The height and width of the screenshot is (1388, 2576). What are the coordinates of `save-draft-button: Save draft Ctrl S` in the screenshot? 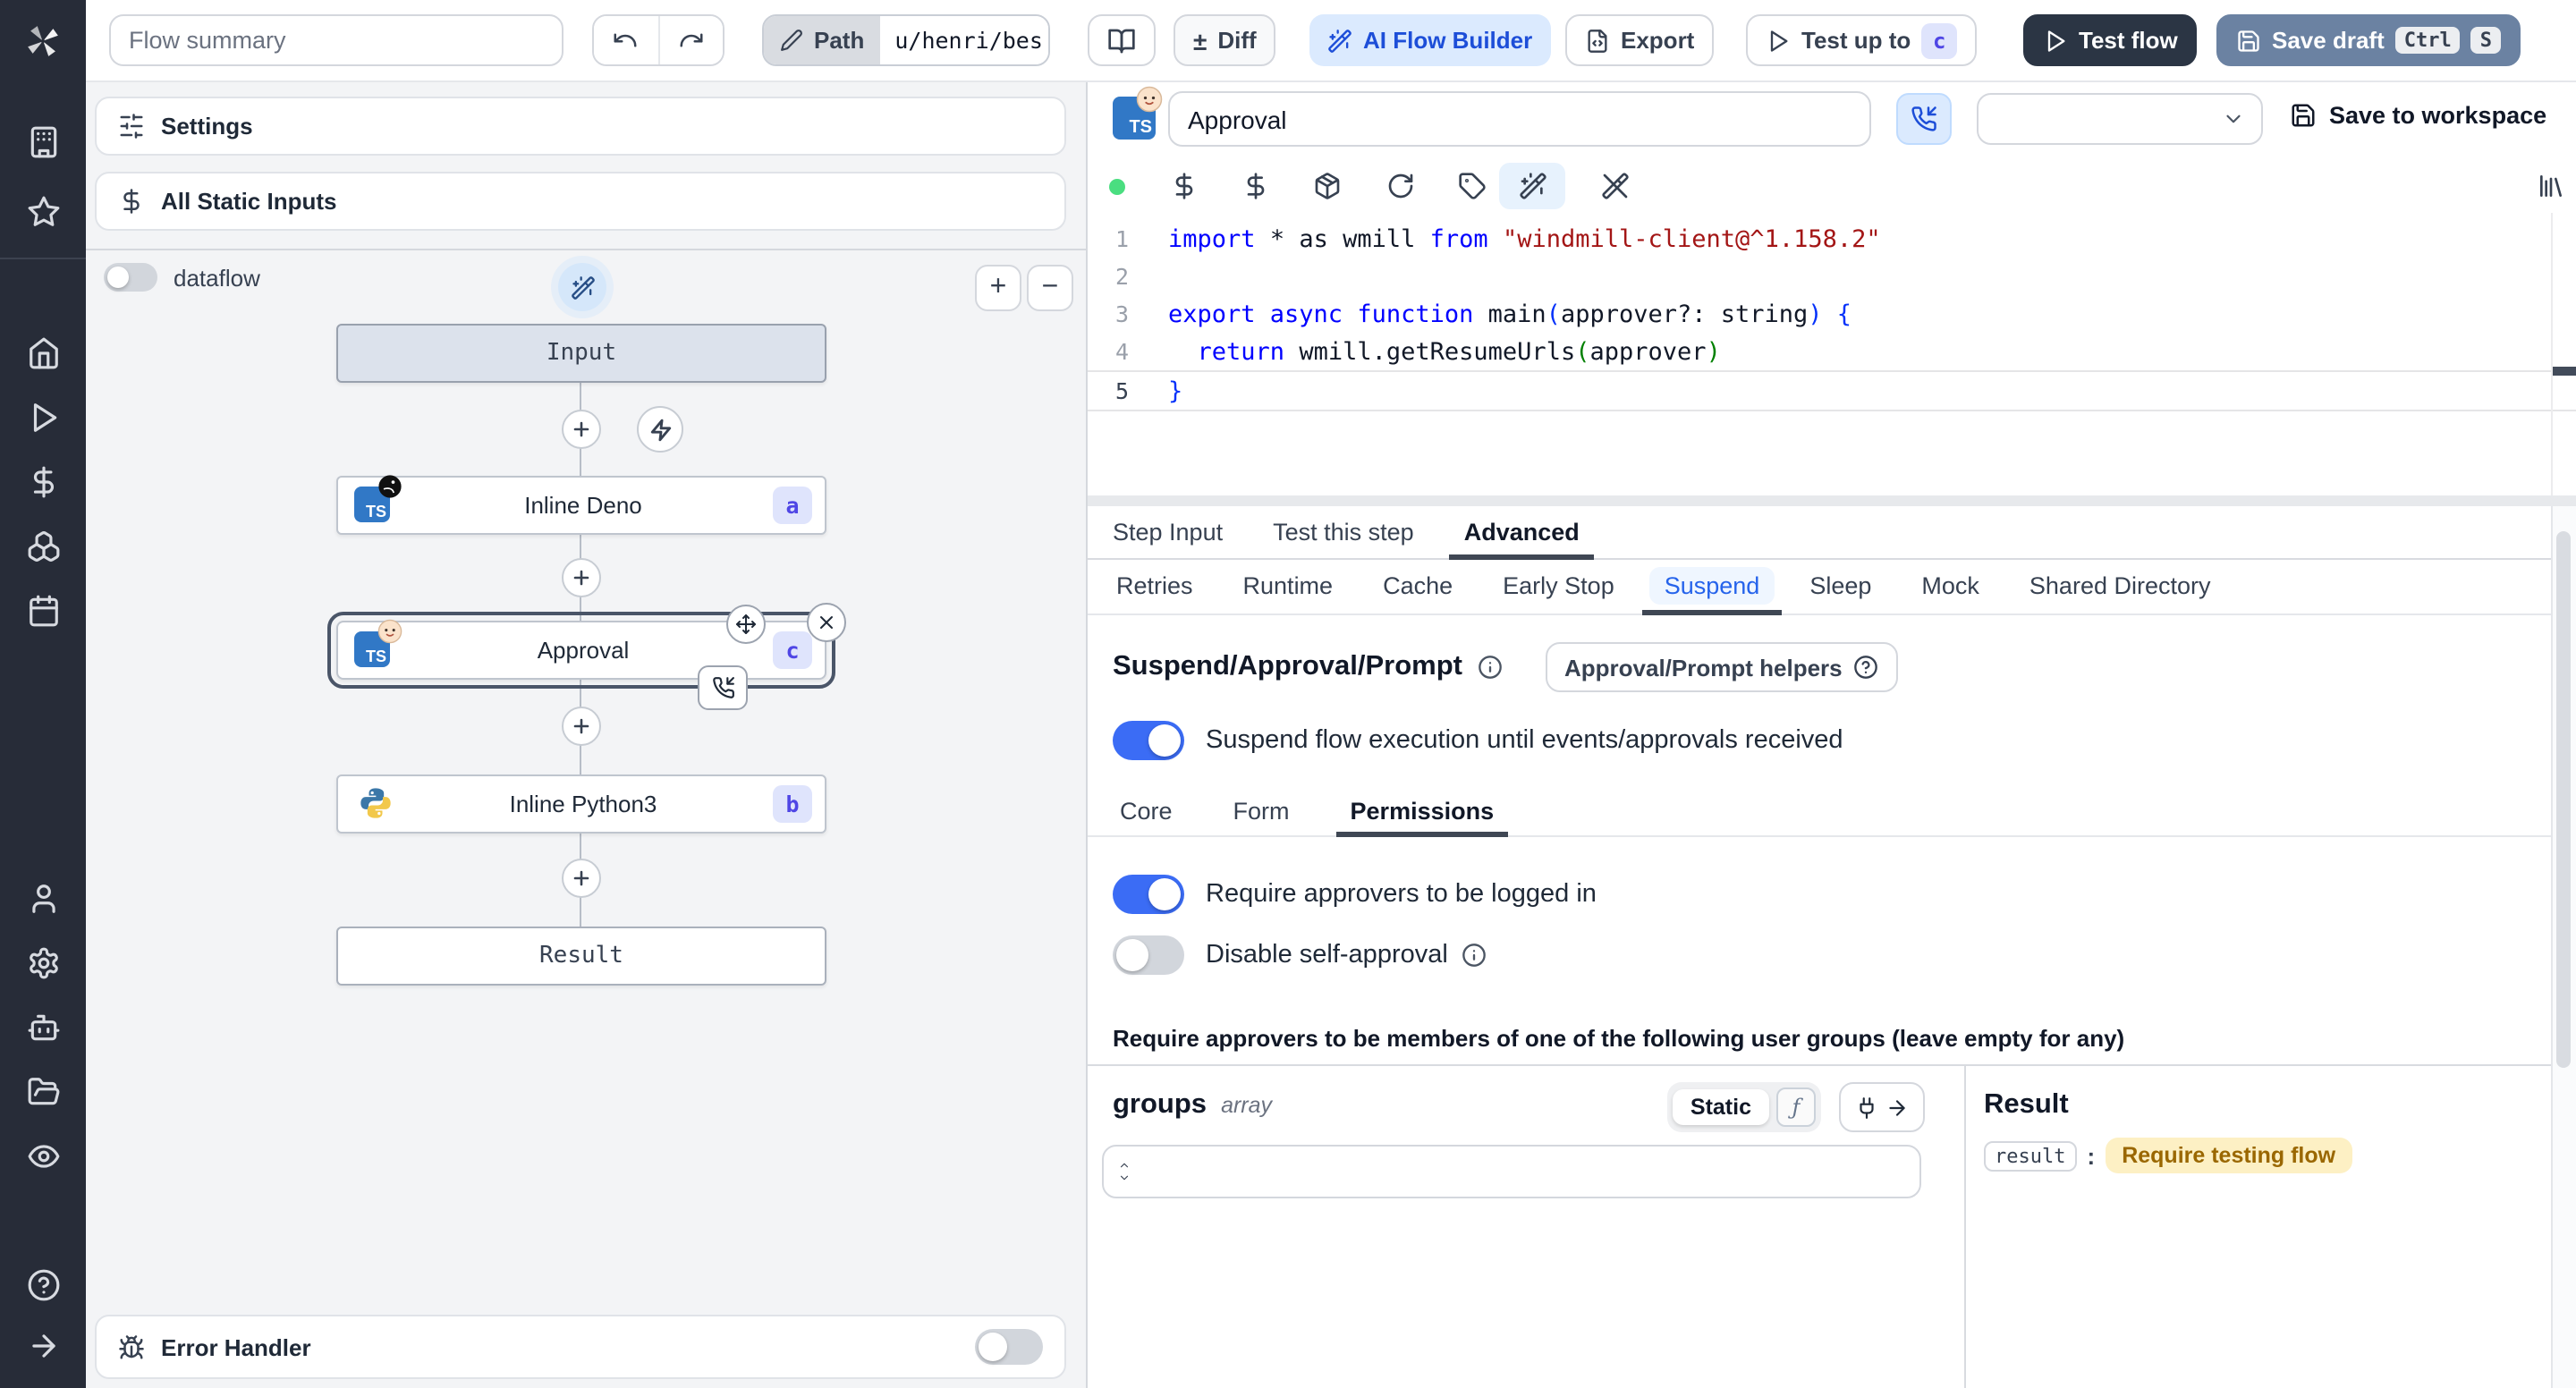 It's located at (2368, 40).